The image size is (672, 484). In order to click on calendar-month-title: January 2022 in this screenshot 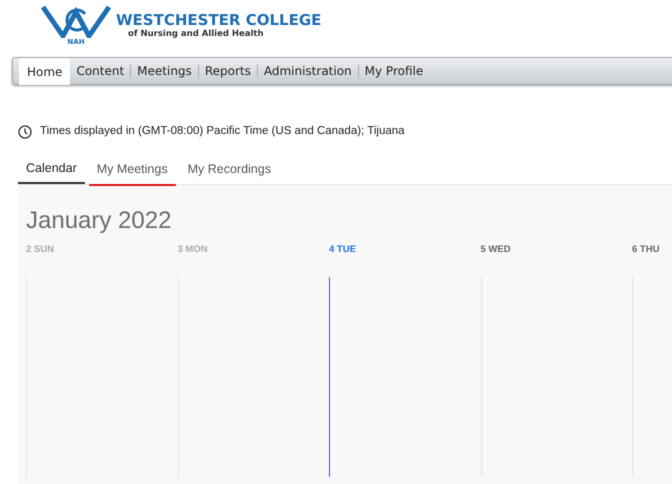, I will do `click(98, 221)`.